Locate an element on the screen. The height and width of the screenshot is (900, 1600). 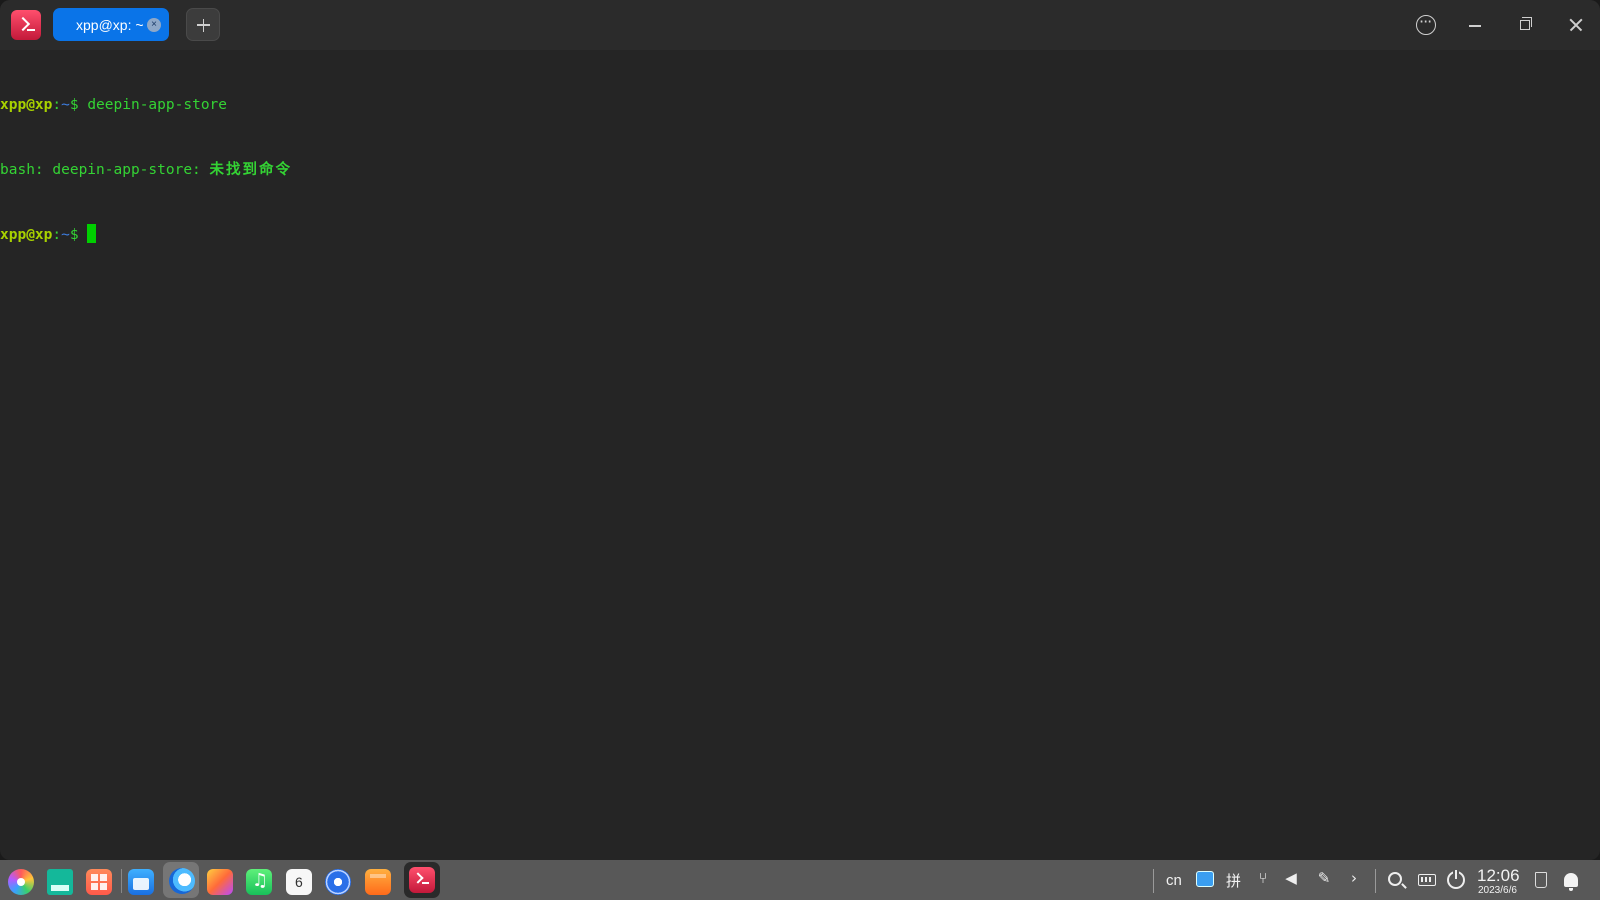
launcher-icon is located at coordinates (21, 882).